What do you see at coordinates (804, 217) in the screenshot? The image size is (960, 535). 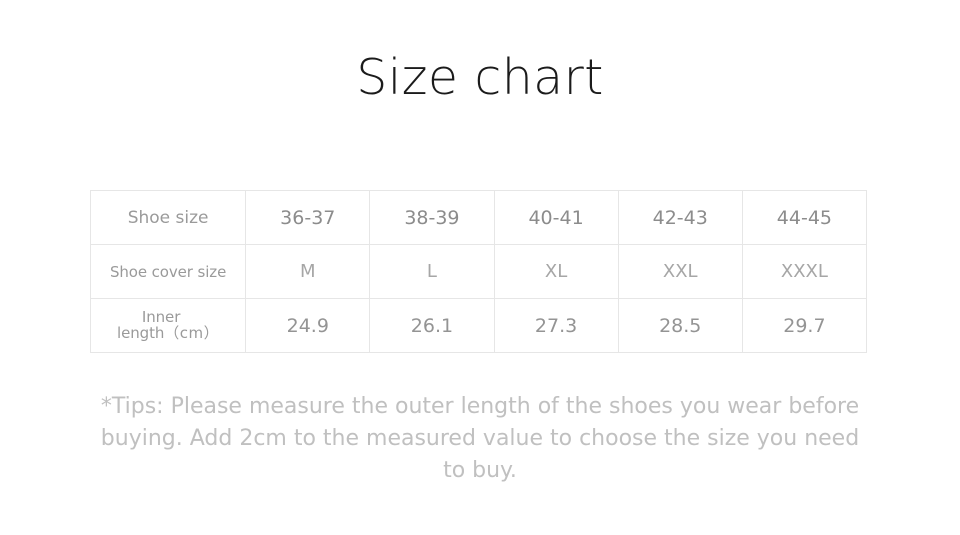 I see `cell-shoe-size-5: 44-45` at bounding box center [804, 217].